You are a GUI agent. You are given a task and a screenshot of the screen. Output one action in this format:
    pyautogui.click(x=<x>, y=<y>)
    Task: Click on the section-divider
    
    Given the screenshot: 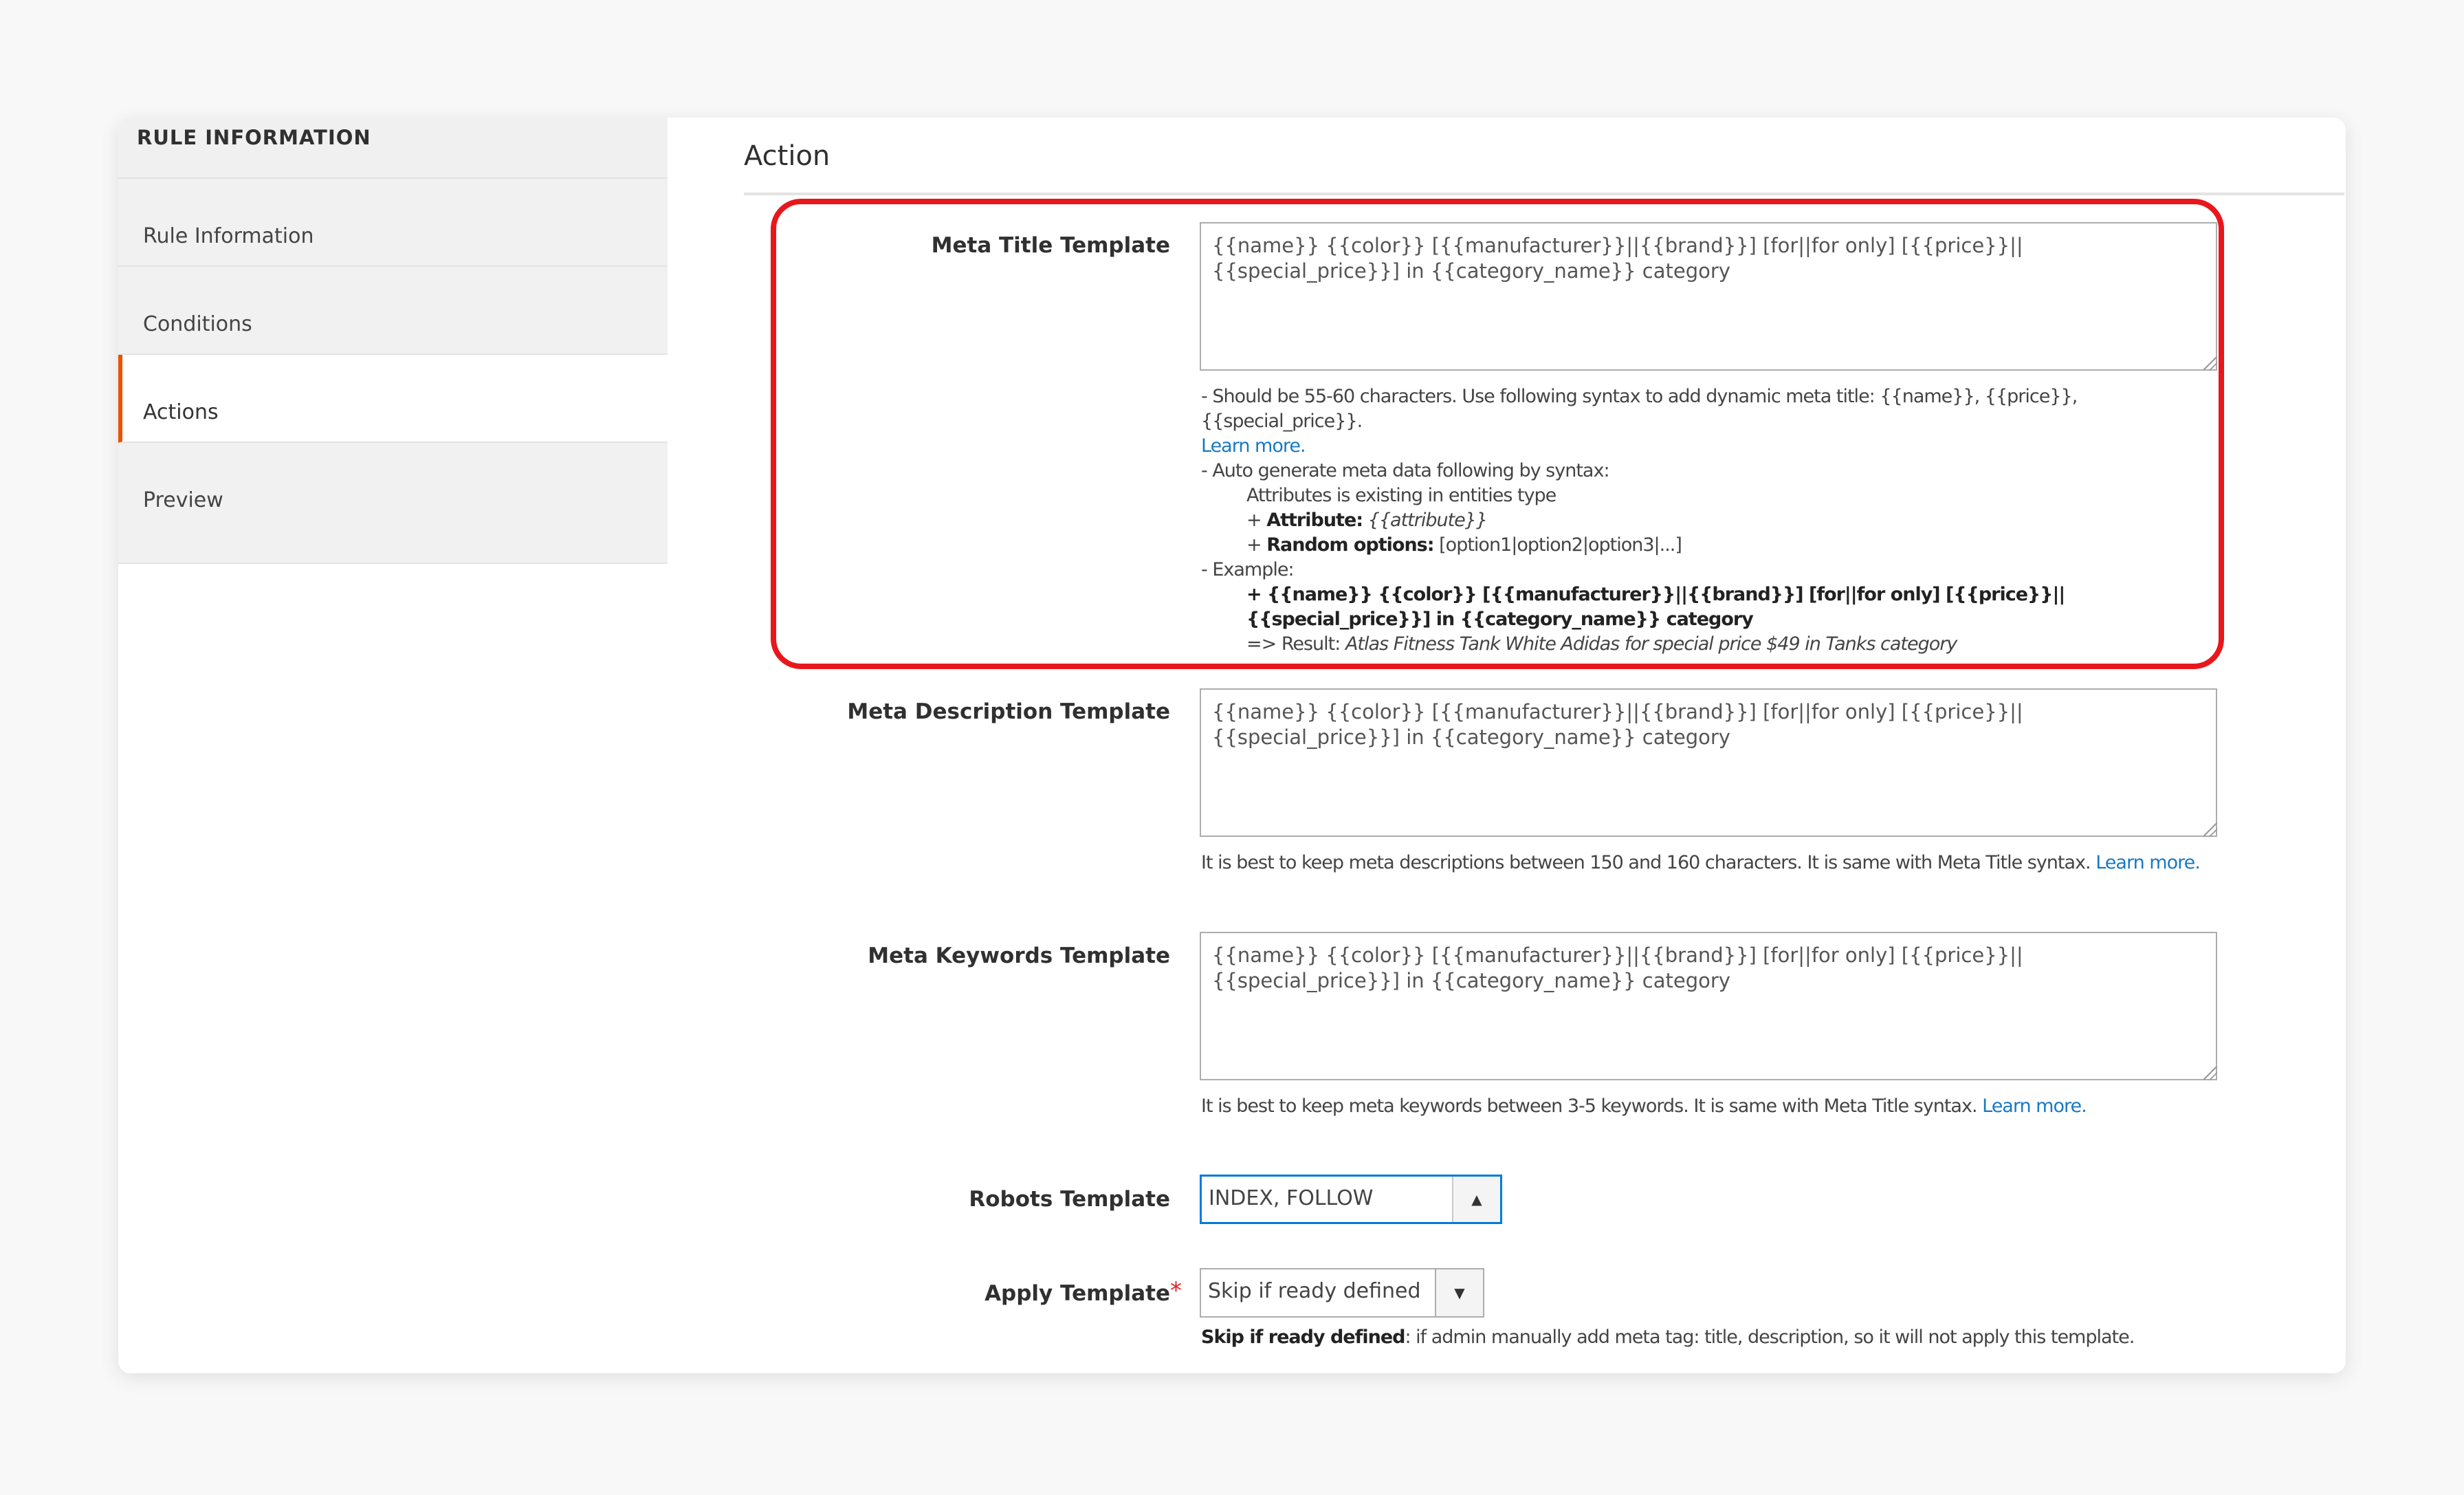 What is the action you would take?
    pyautogui.click(x=1544, y=194)
    